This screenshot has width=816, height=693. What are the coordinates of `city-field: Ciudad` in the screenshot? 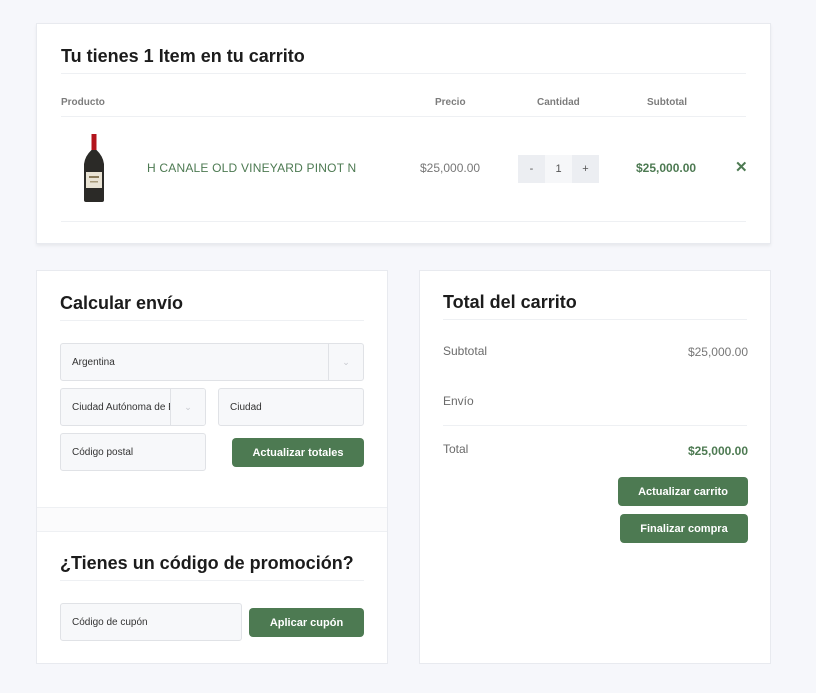 It's located at (291, 407).